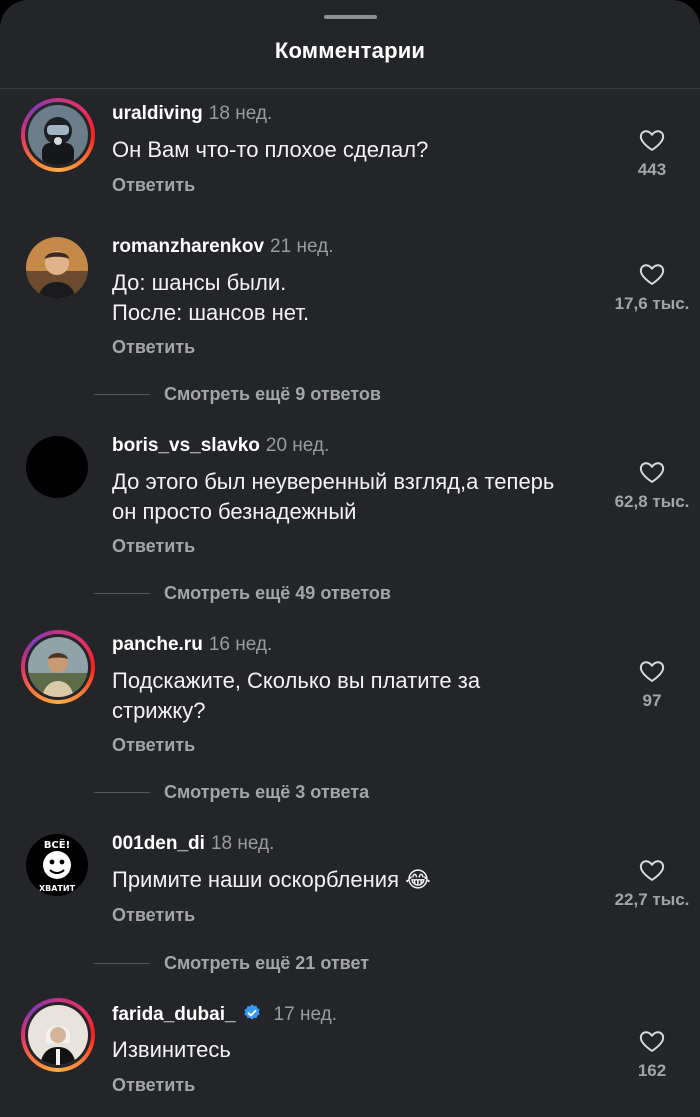  Describe the element at coordinates (652, 700) in the screenshot. I see `like-count: 97` at that location.